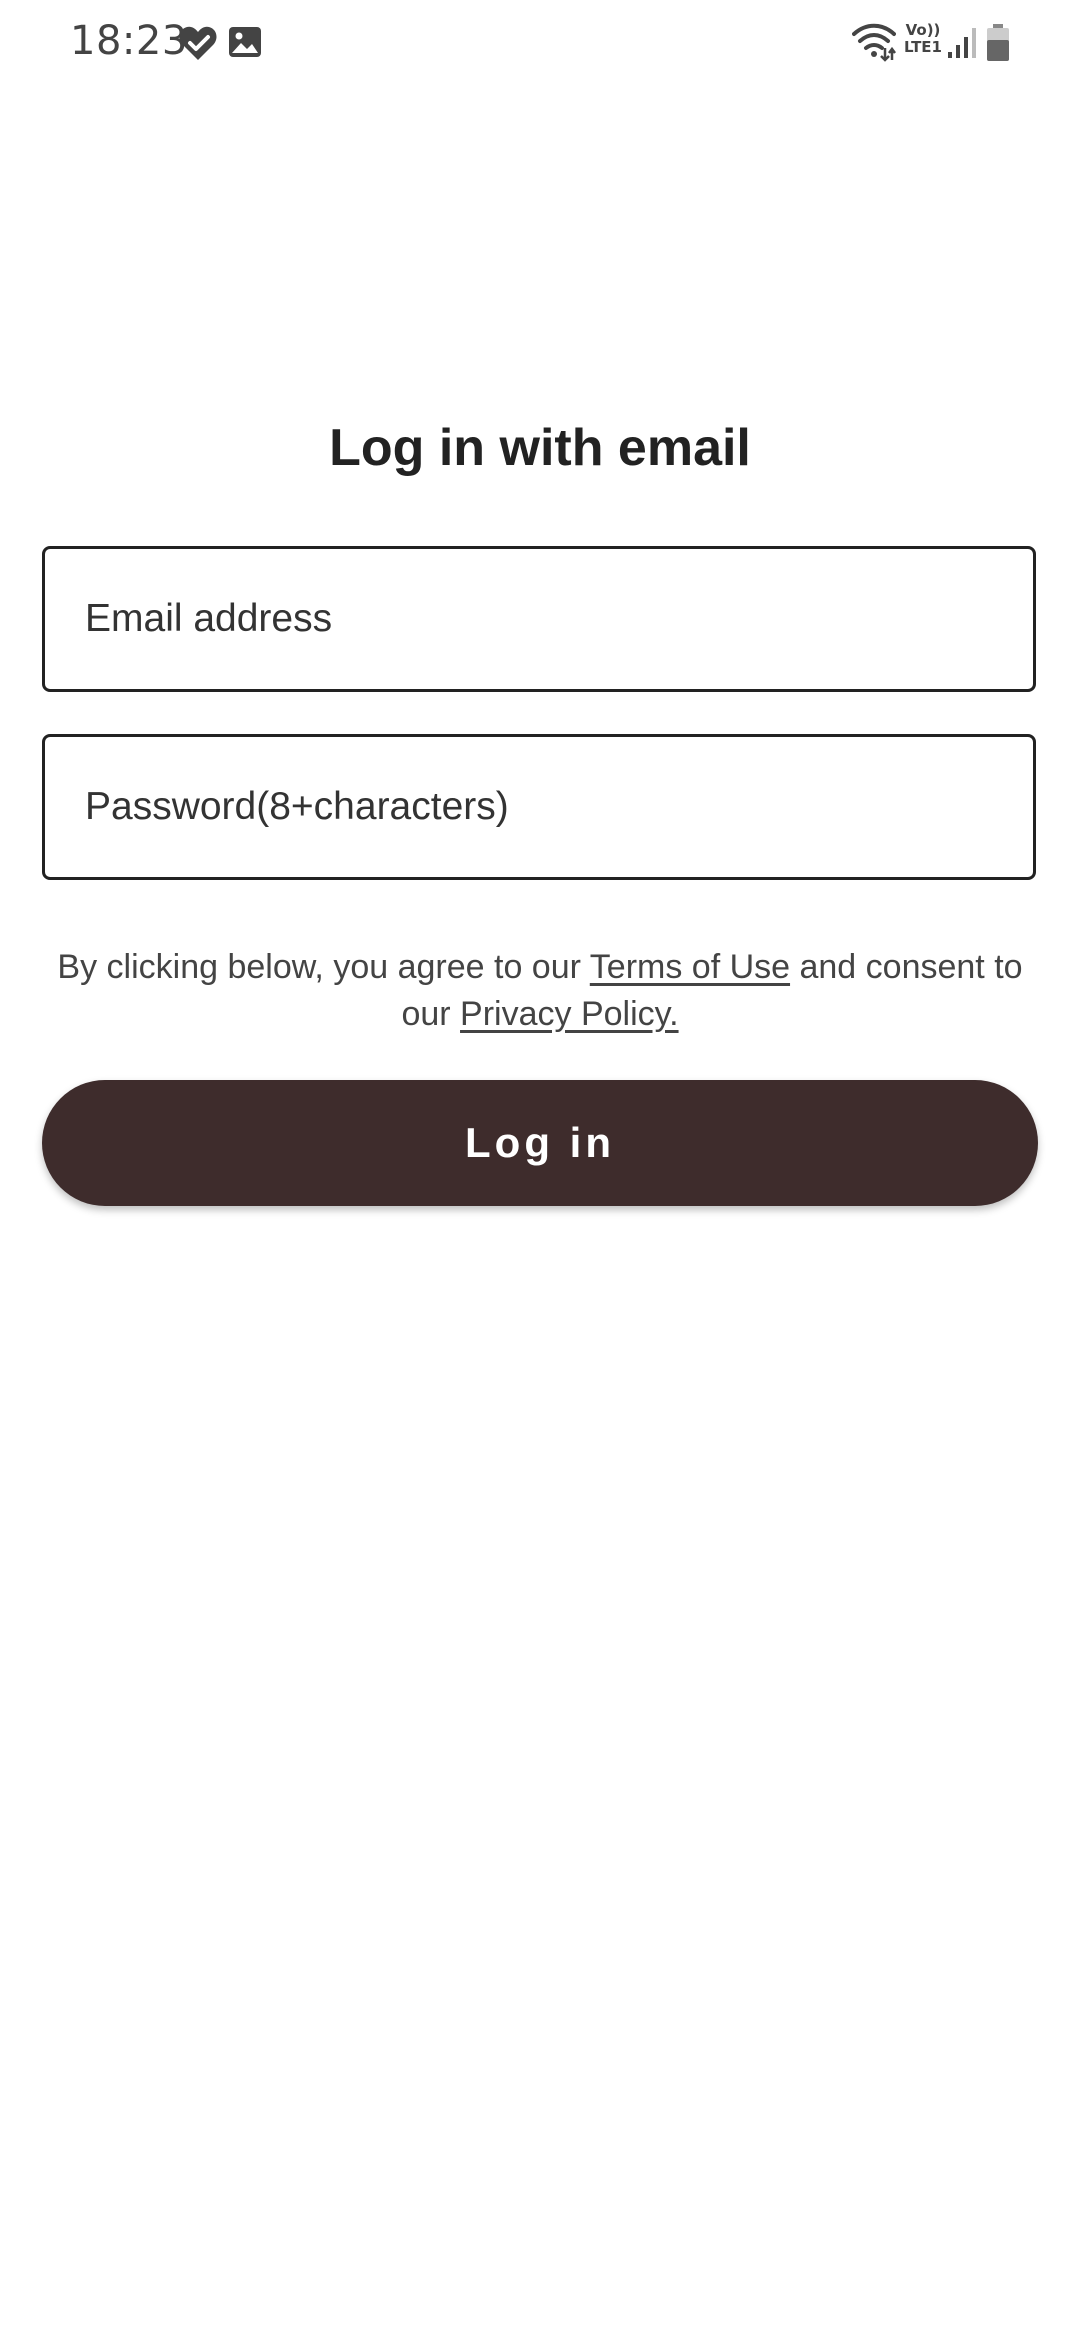 This screenshot has height=2340, width=1080. I want to click on page-title: Log in with email, so click(540, 448).